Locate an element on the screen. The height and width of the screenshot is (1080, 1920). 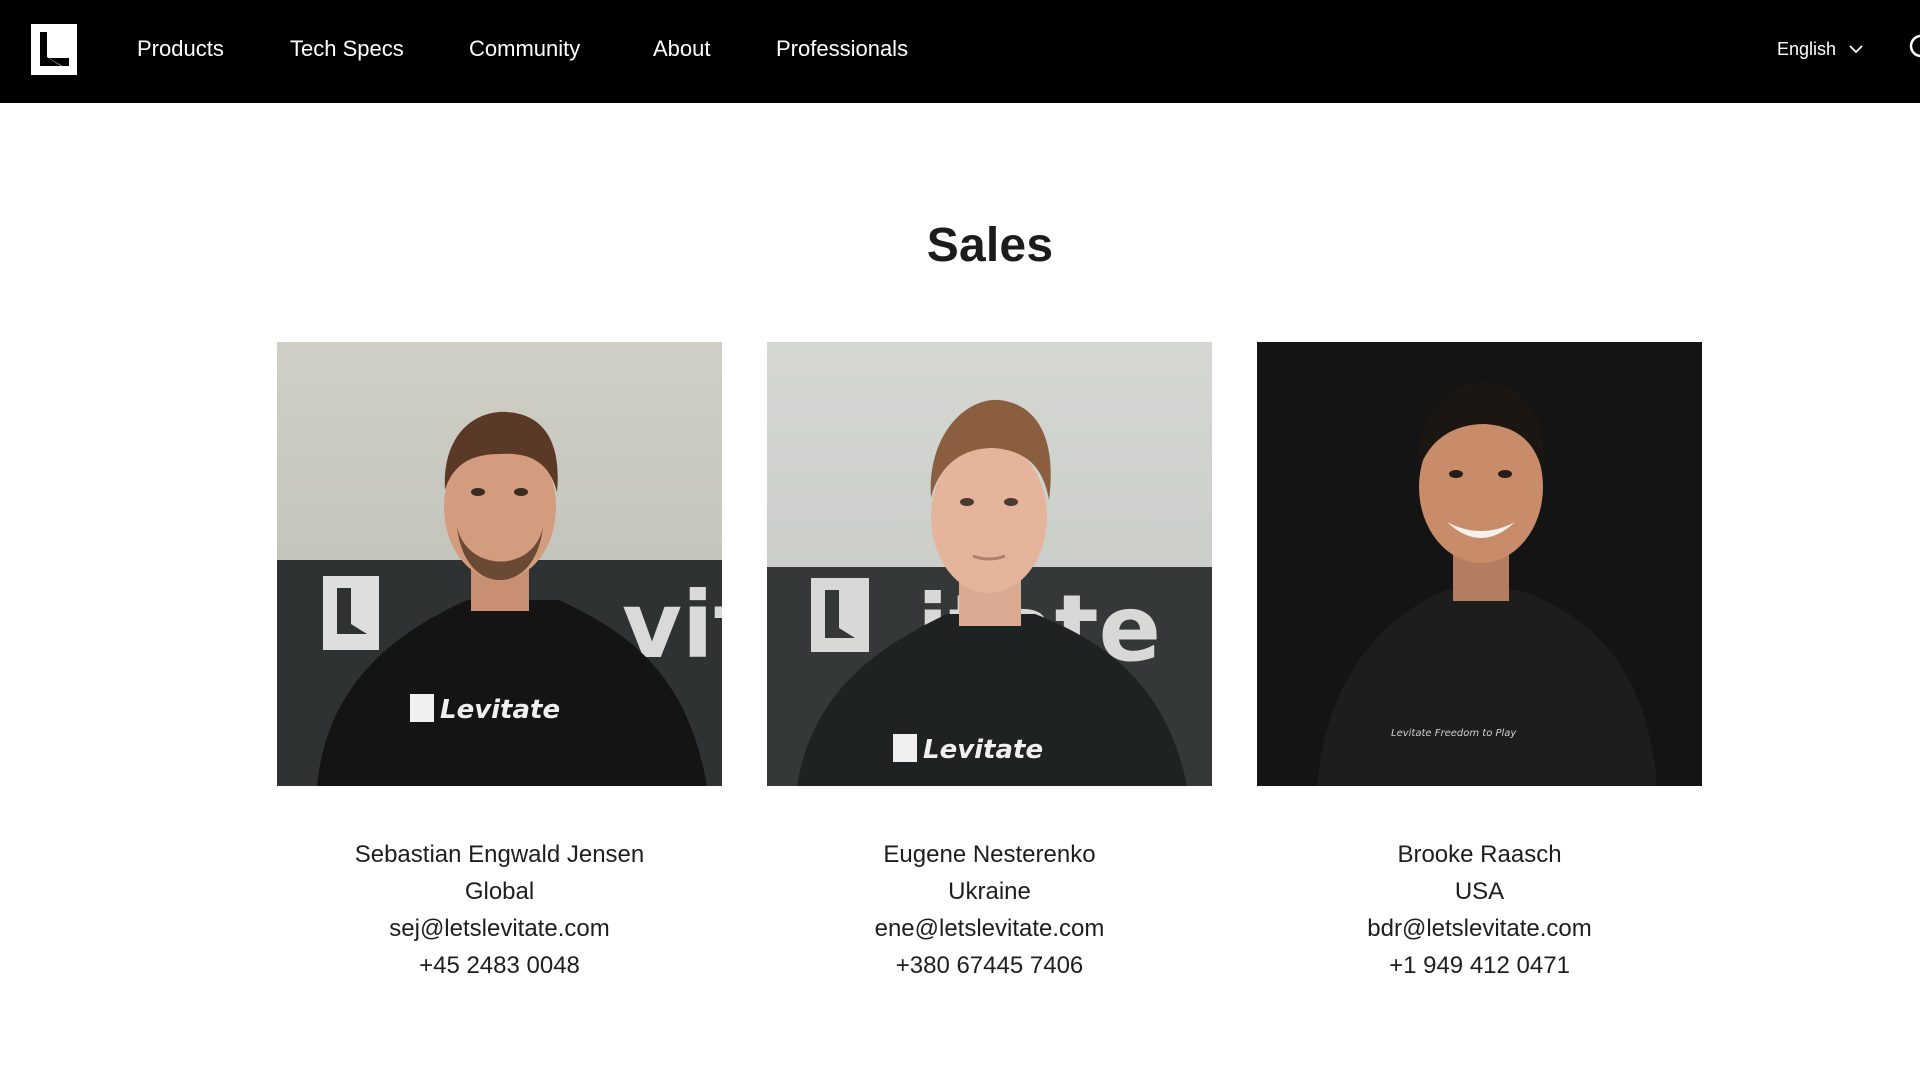
contact-email-link: ene@letslevitate.com is located at coordinates (989, 928).